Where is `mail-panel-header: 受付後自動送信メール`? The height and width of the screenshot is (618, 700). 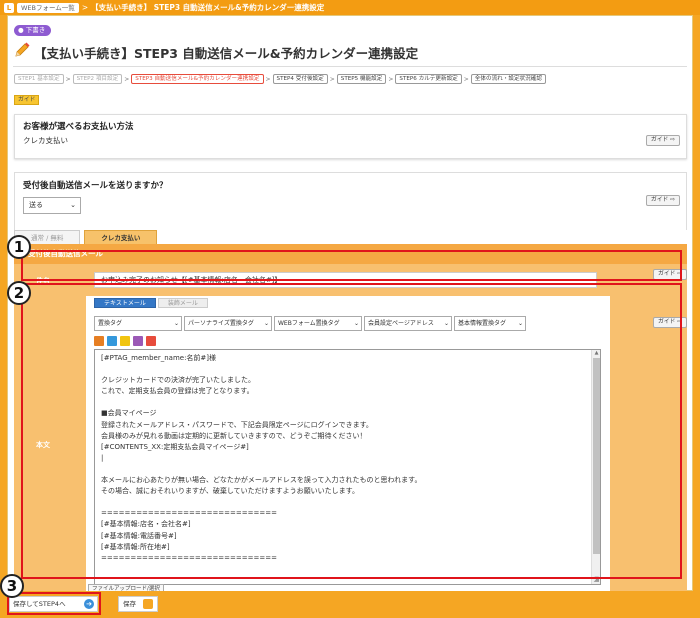
mail-panel-header: 受付後自動送信メール is located at coordinates (350, 254).